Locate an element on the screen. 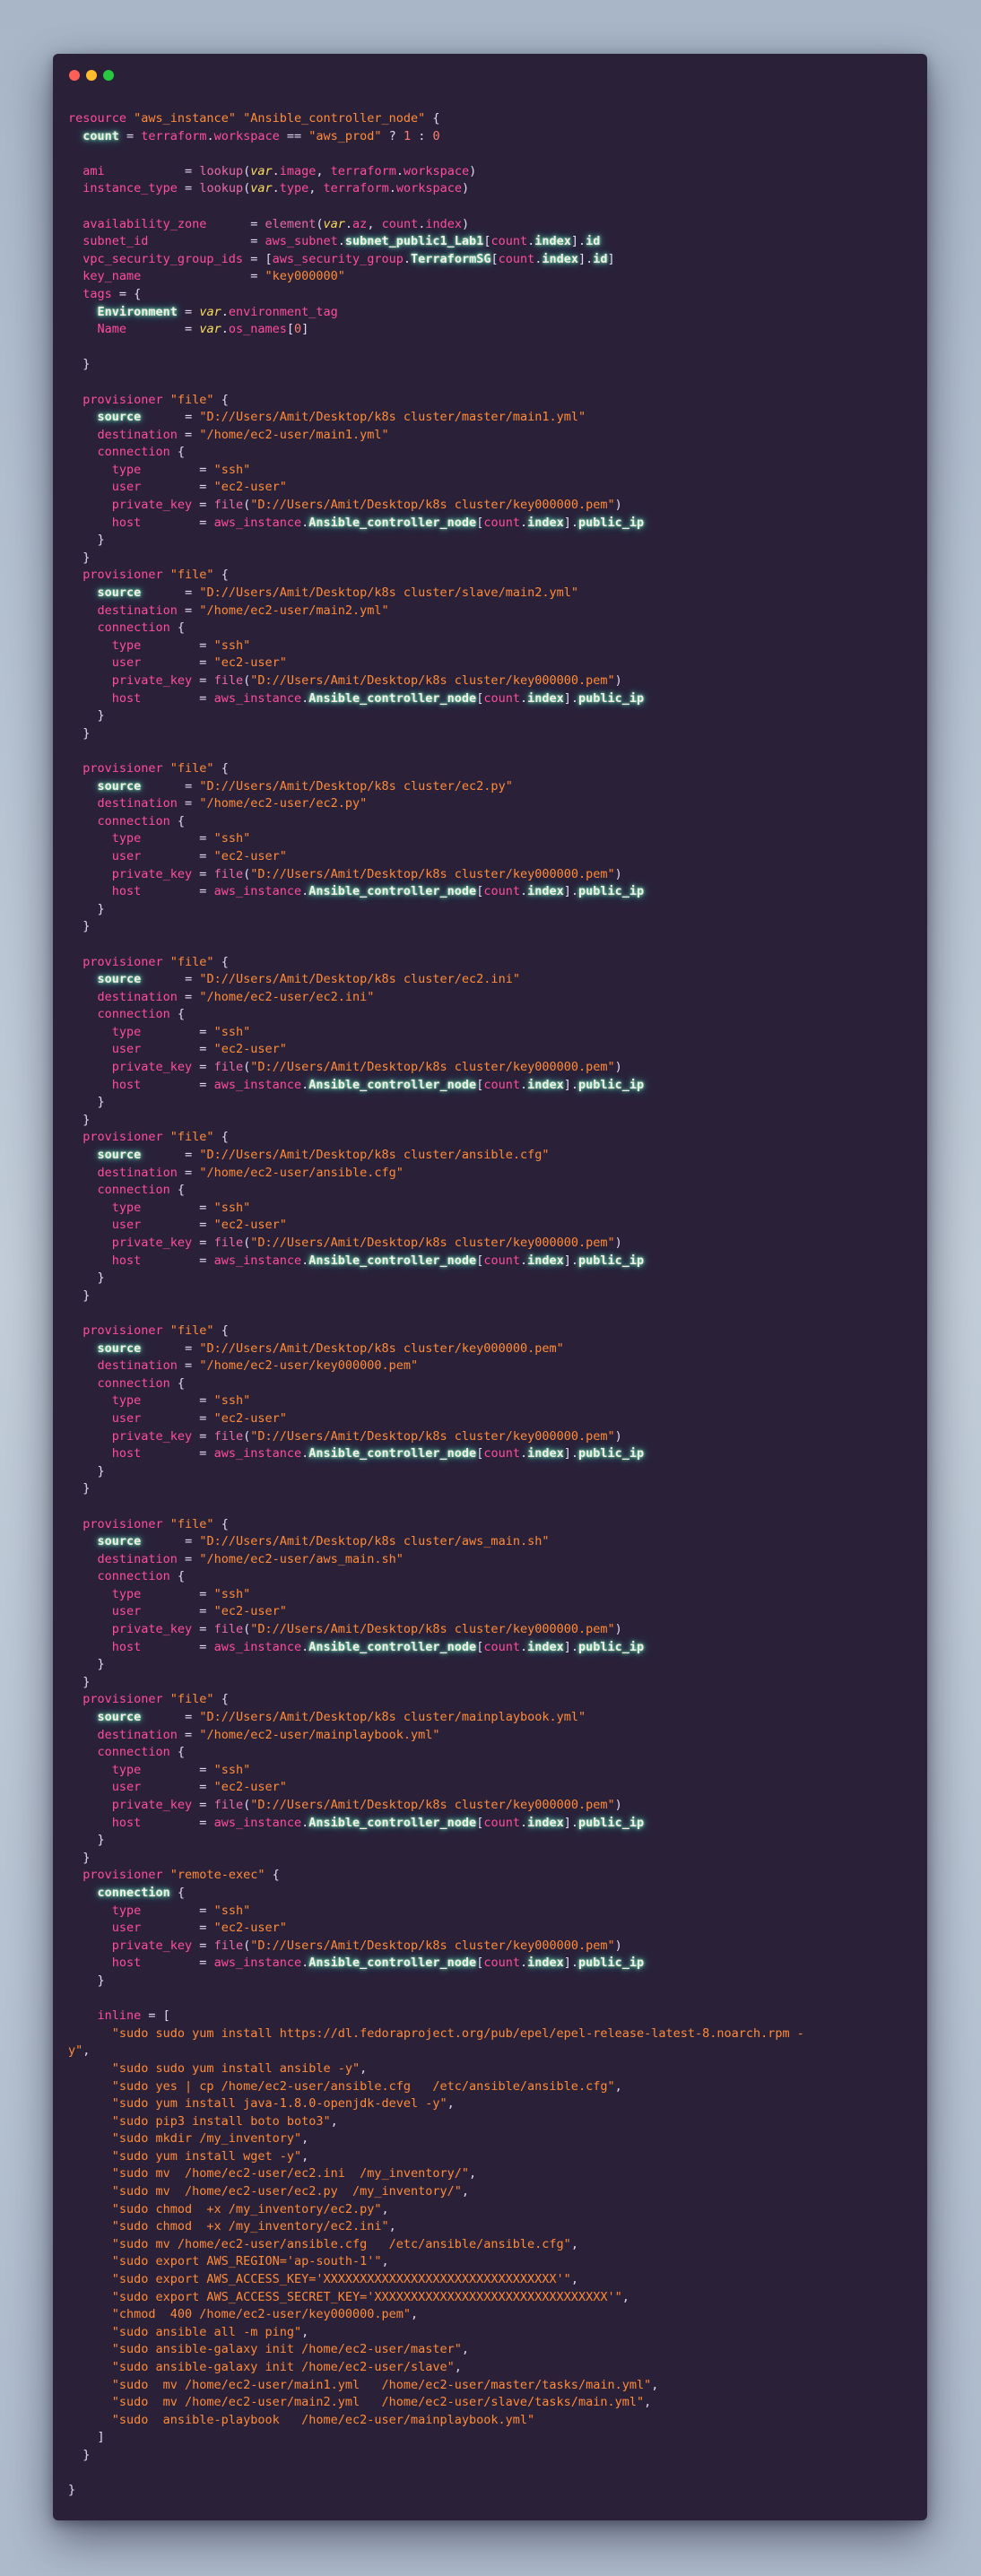  code-token: aws_subnet is located at coordinates (301, 241).